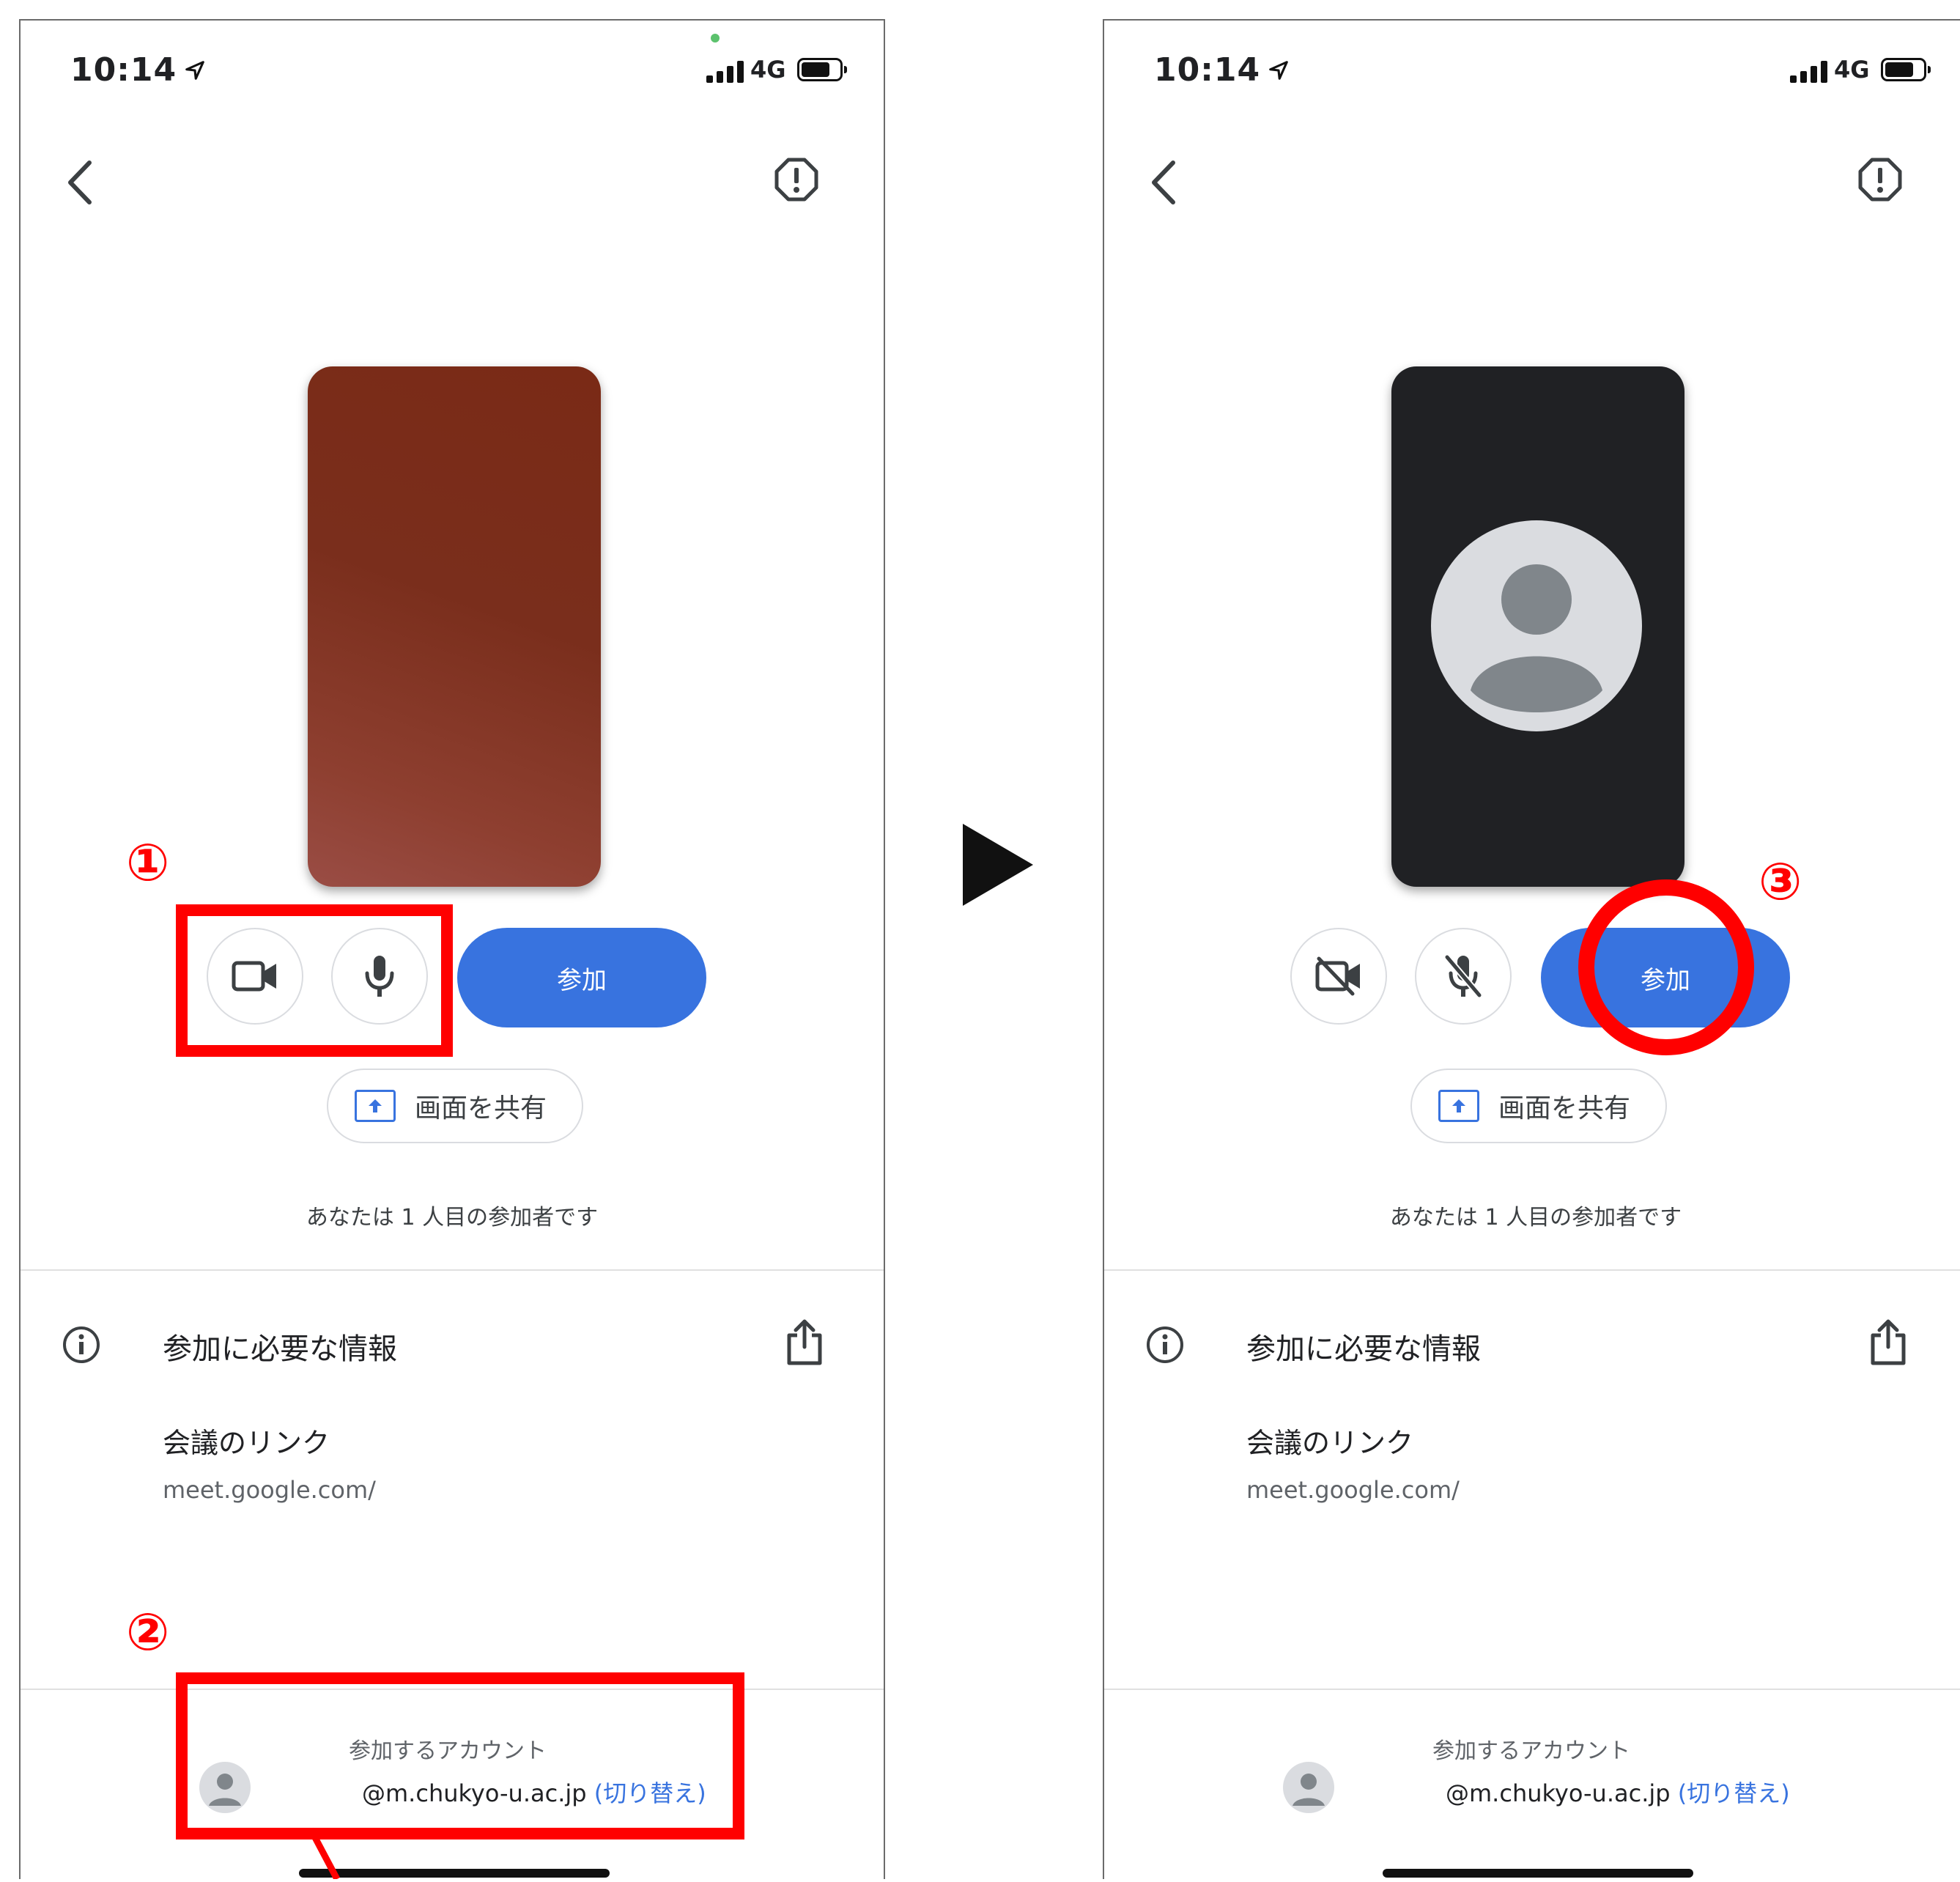 The width and height of the screenshot is (1960, 1882). I want to click on account-email-text: @m.chukyo-u.ac.jp, so click(1559, 1793).